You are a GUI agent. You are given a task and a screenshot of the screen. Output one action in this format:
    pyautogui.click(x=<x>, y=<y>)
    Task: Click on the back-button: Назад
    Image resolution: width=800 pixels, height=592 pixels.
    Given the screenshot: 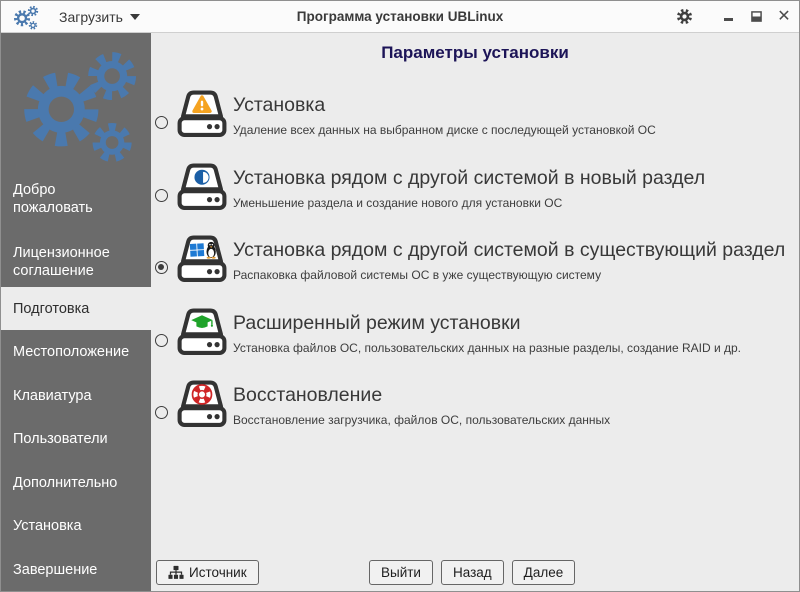 What is the action you would take?
    pyautogui.click(x=472, y=572)
    